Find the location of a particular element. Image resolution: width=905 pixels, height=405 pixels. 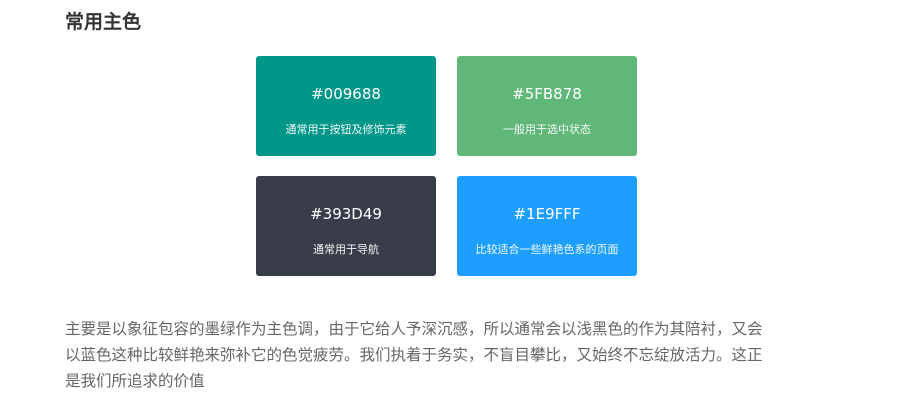

swatch-description: 一般用于选中状态 is located at coordinates (547, 129).